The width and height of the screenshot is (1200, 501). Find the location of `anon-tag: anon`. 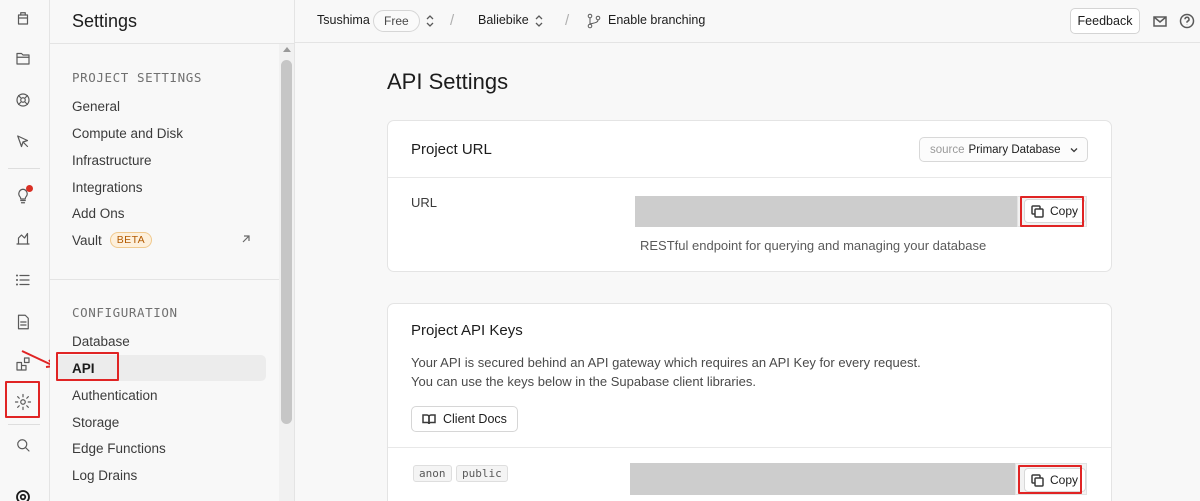

anon-tag: anon is located at coordinates (432, 473).